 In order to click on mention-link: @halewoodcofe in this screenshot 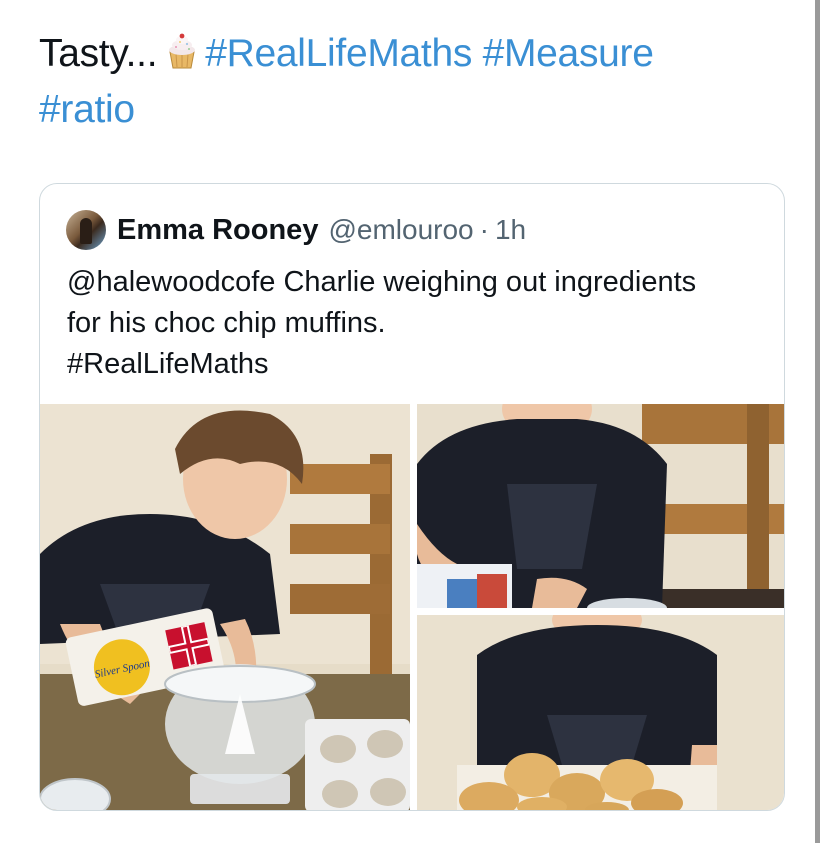, I will do `click(171, 282)`.